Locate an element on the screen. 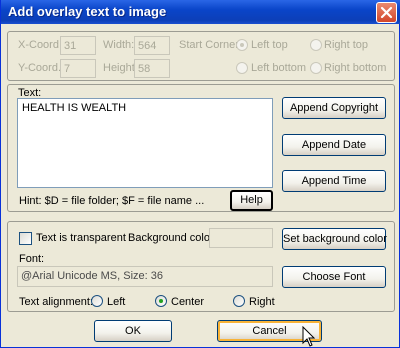 Image resolution: width=400 pixels, height=348 pixels. append-date-button: Append Date is located at coordinates (334, 145).